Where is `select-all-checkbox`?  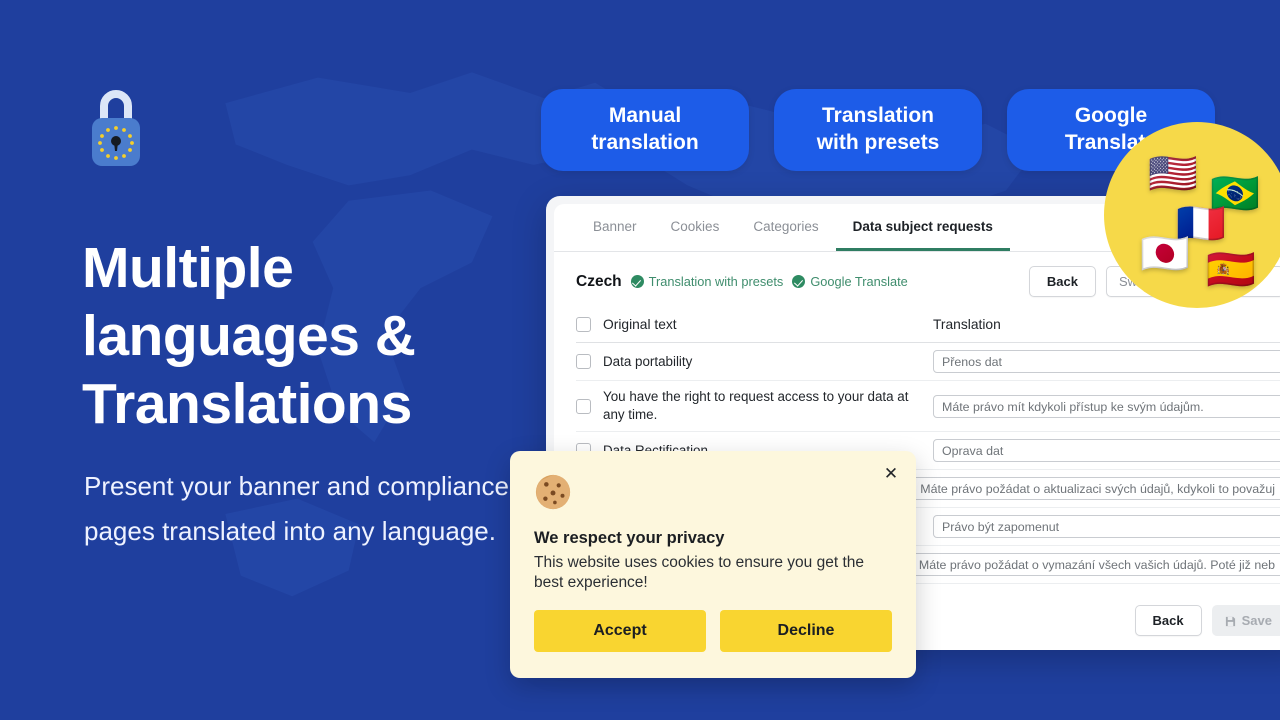 select-all-checkbox is located at coordinates (583, 324).